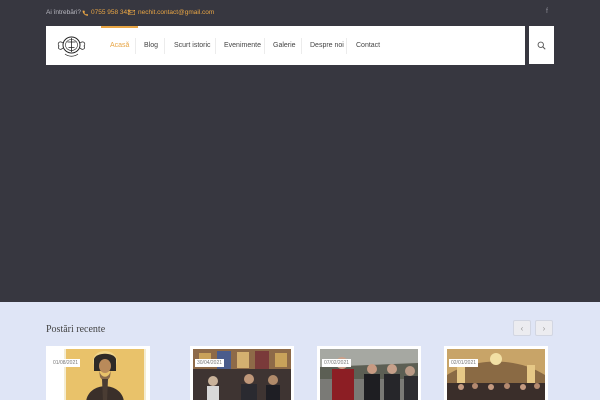 The image size is (600, 400). I want to click on carousel-prev-button: ‹, so click(522, 328).